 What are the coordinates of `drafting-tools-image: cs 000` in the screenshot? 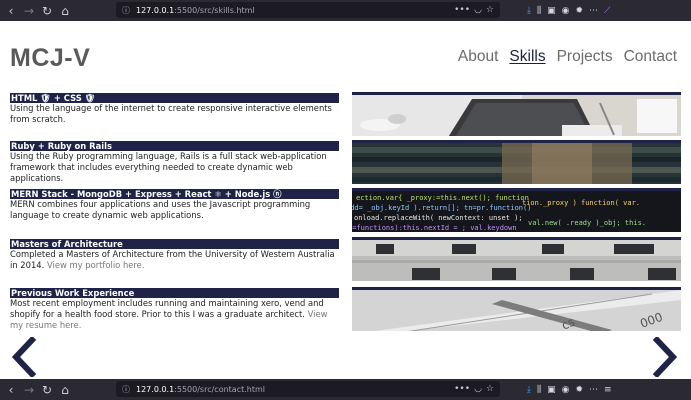 It's located at (516, 309).